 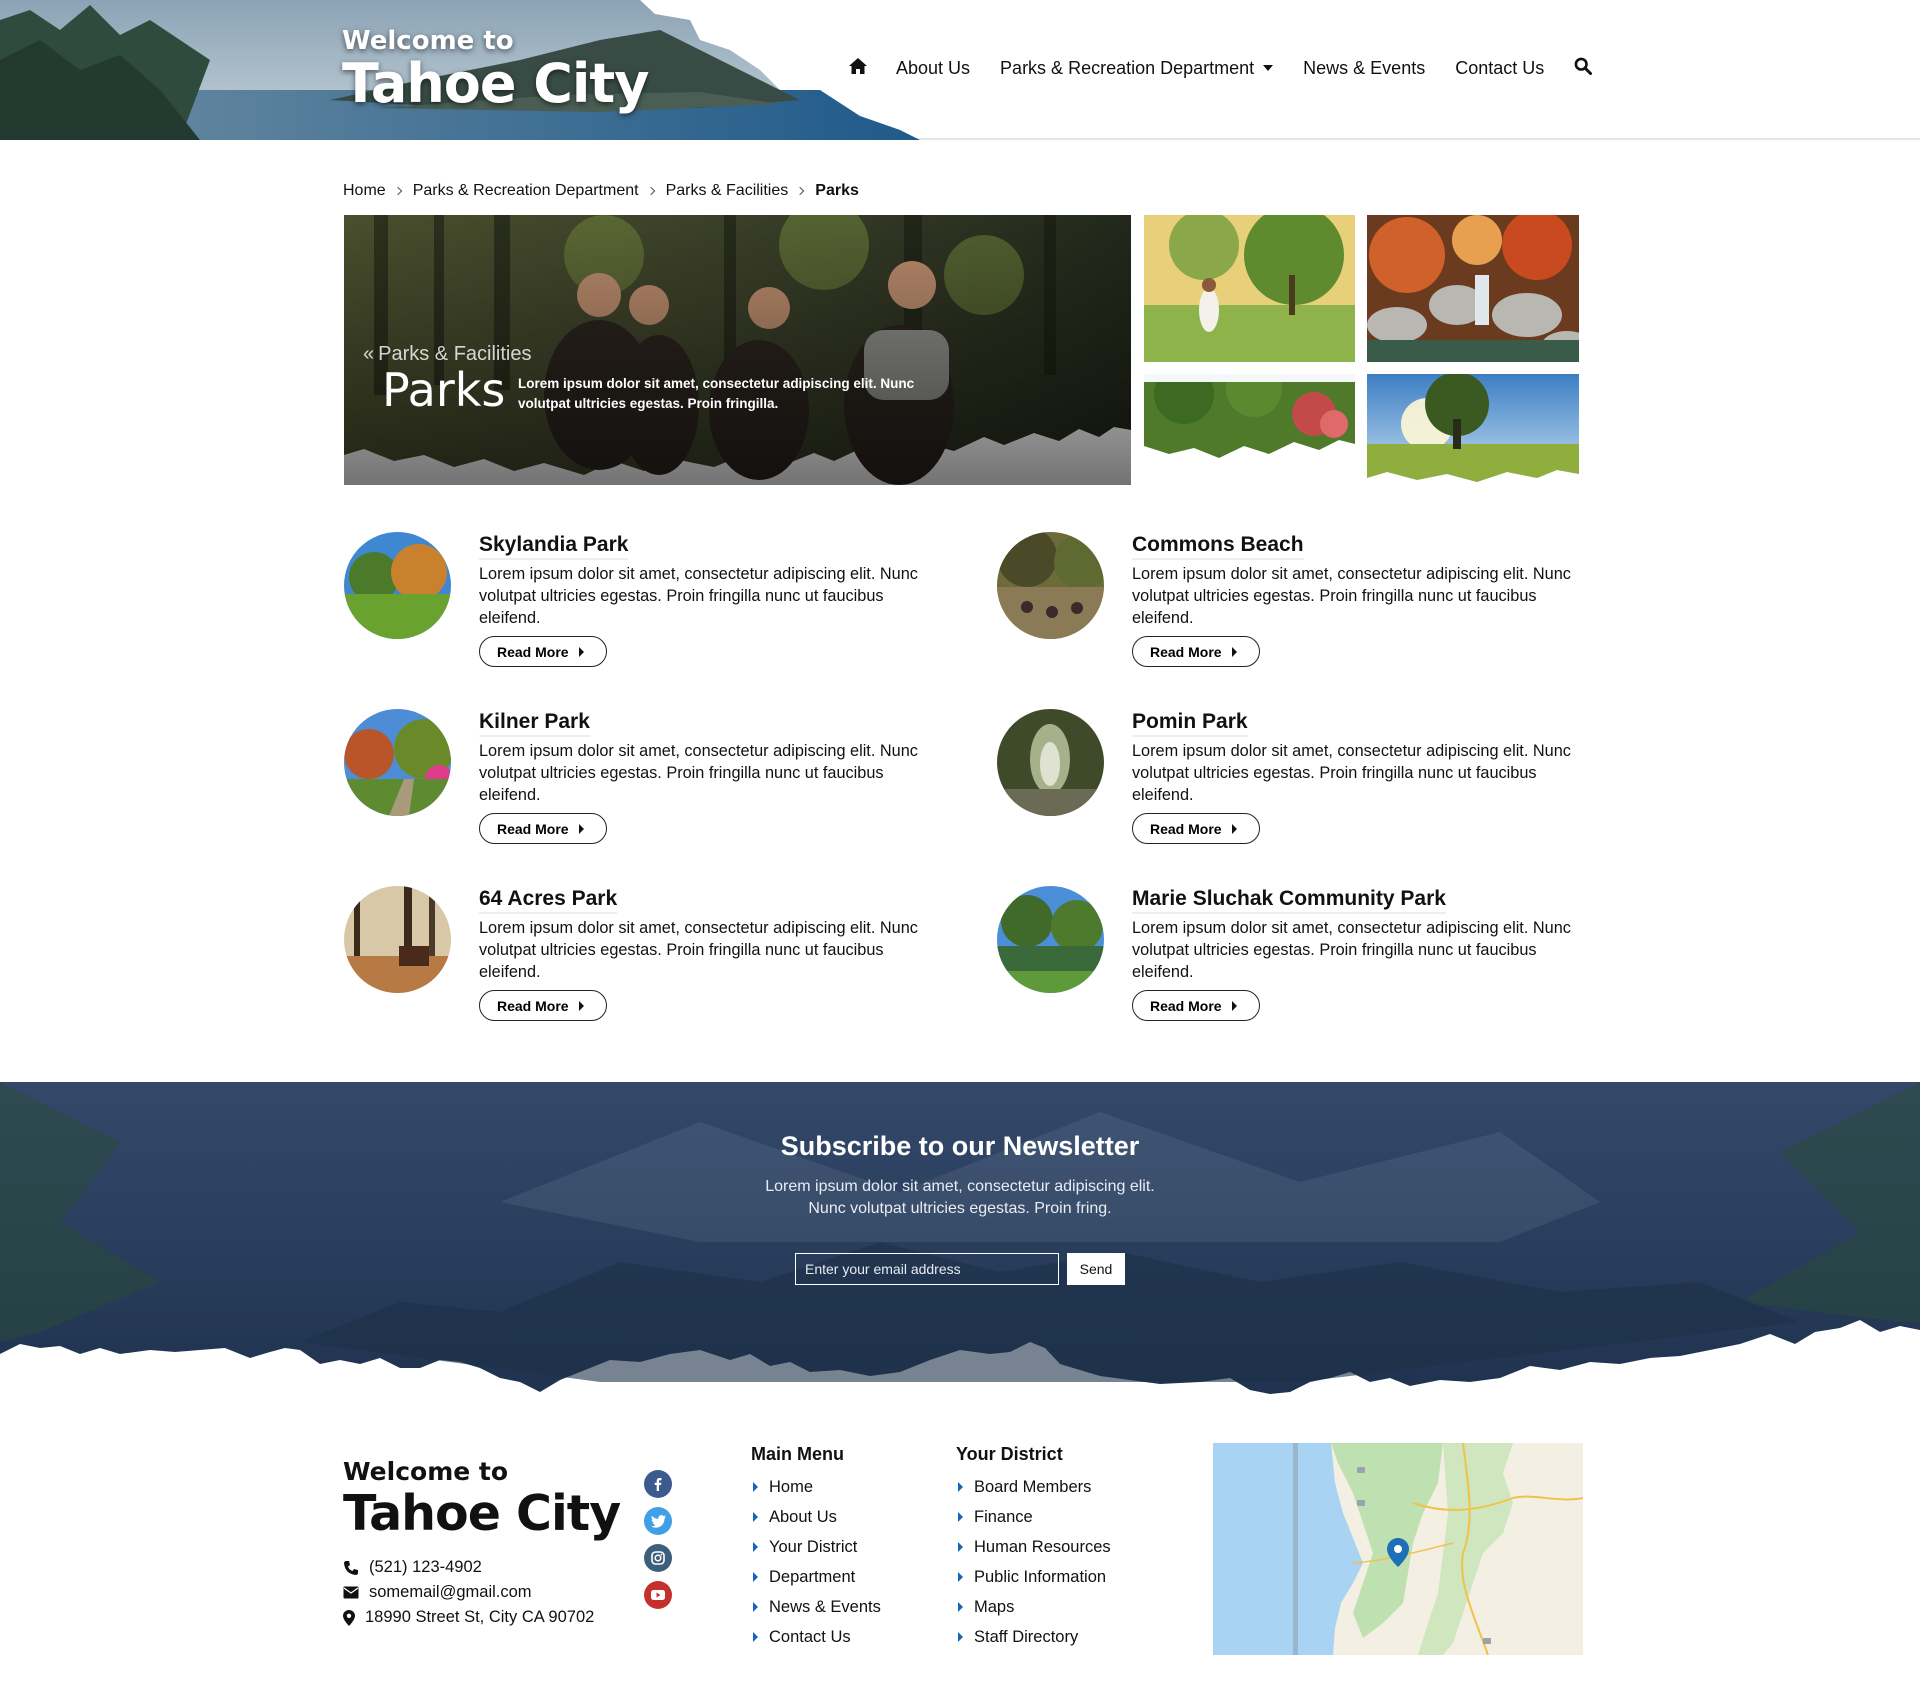 I want to click on park-name: Marie Sluchak Community Park, so click(x=1289, y=900).